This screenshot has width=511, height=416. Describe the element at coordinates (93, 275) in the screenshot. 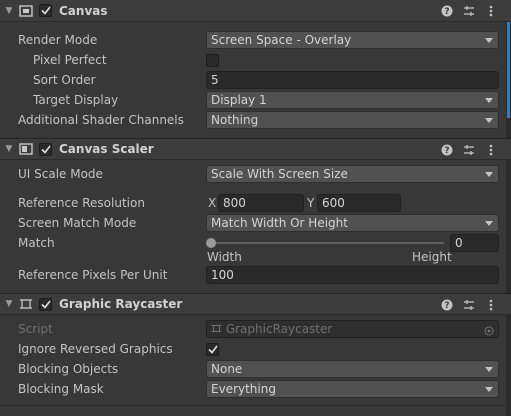

I see `pixels-per-unit-label: Reference Pixels Per Unit` at that location.